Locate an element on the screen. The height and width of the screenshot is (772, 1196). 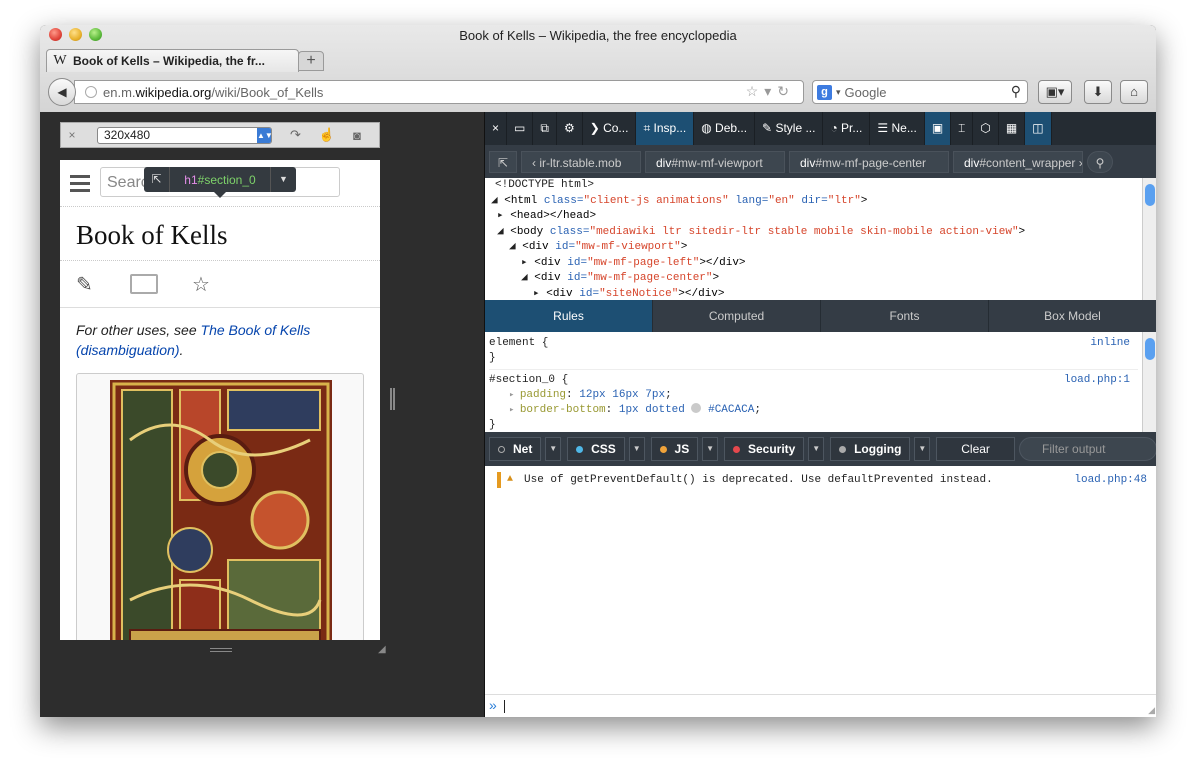
breadcrumb-item-0: ‹ ir-ltr.stable.mob is located at coordinates (581, 161).